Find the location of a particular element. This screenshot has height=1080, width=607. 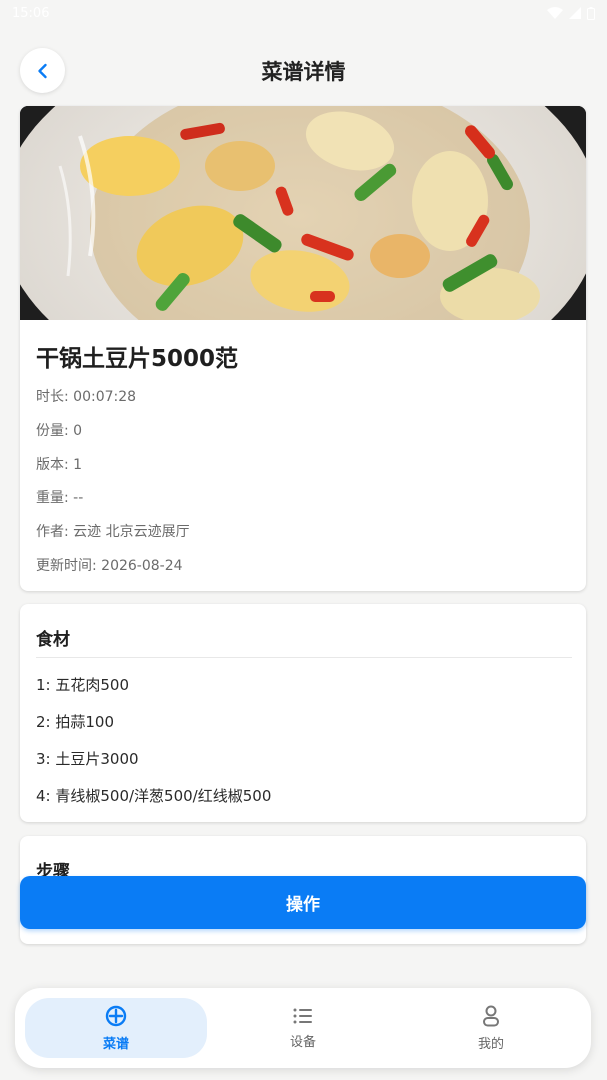

ingredient-item: 4: 青线椒500/洋葱500/红线椒500 is located at coordinates (154, 796).